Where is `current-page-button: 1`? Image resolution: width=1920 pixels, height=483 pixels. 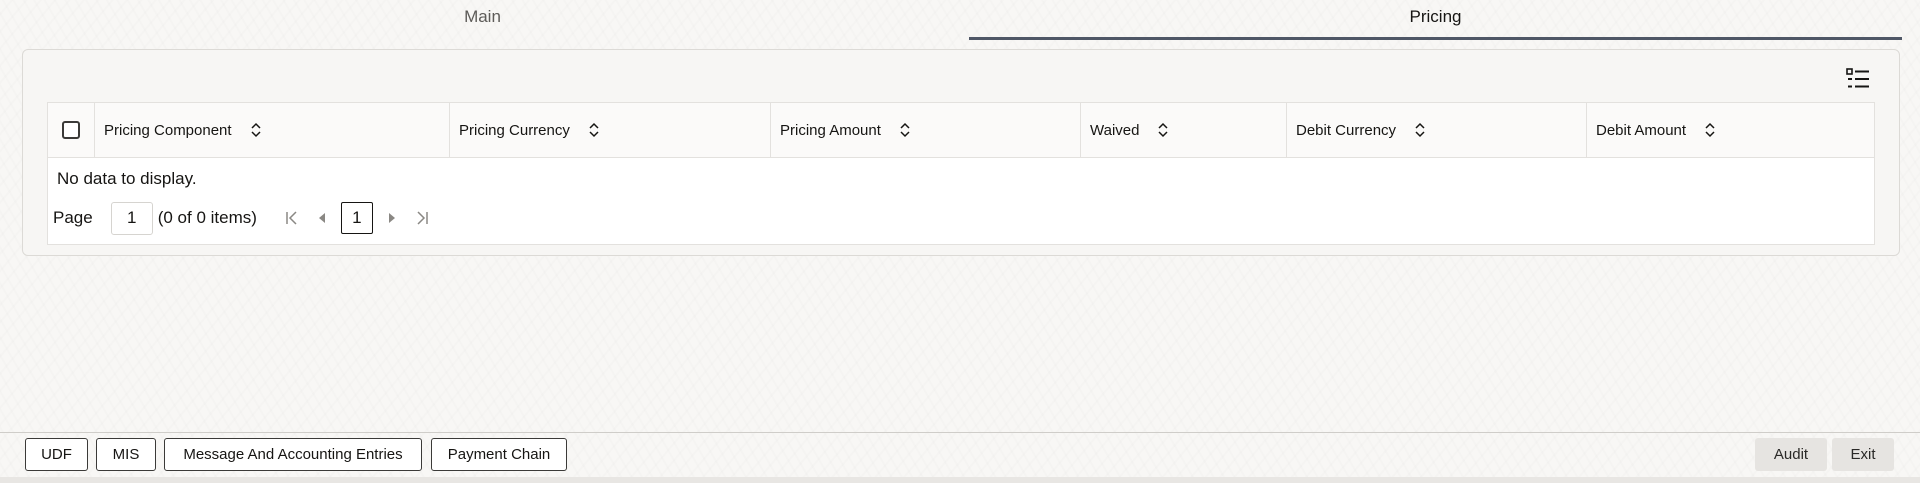 current-page-button: 1 is located at coordinates (356, 218).